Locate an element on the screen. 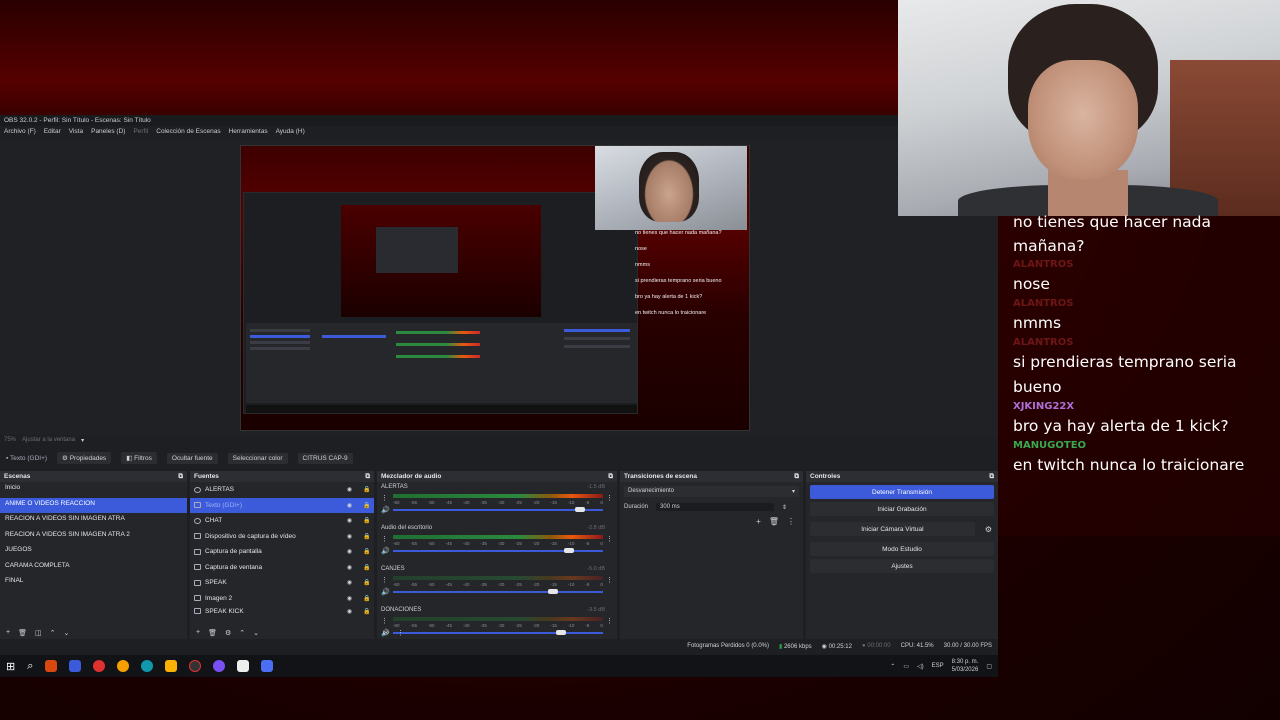 The image size is (1280, 720). zoom-control: 75% Ajustar a la ventana ▾ is located at coordinates (44, 440).